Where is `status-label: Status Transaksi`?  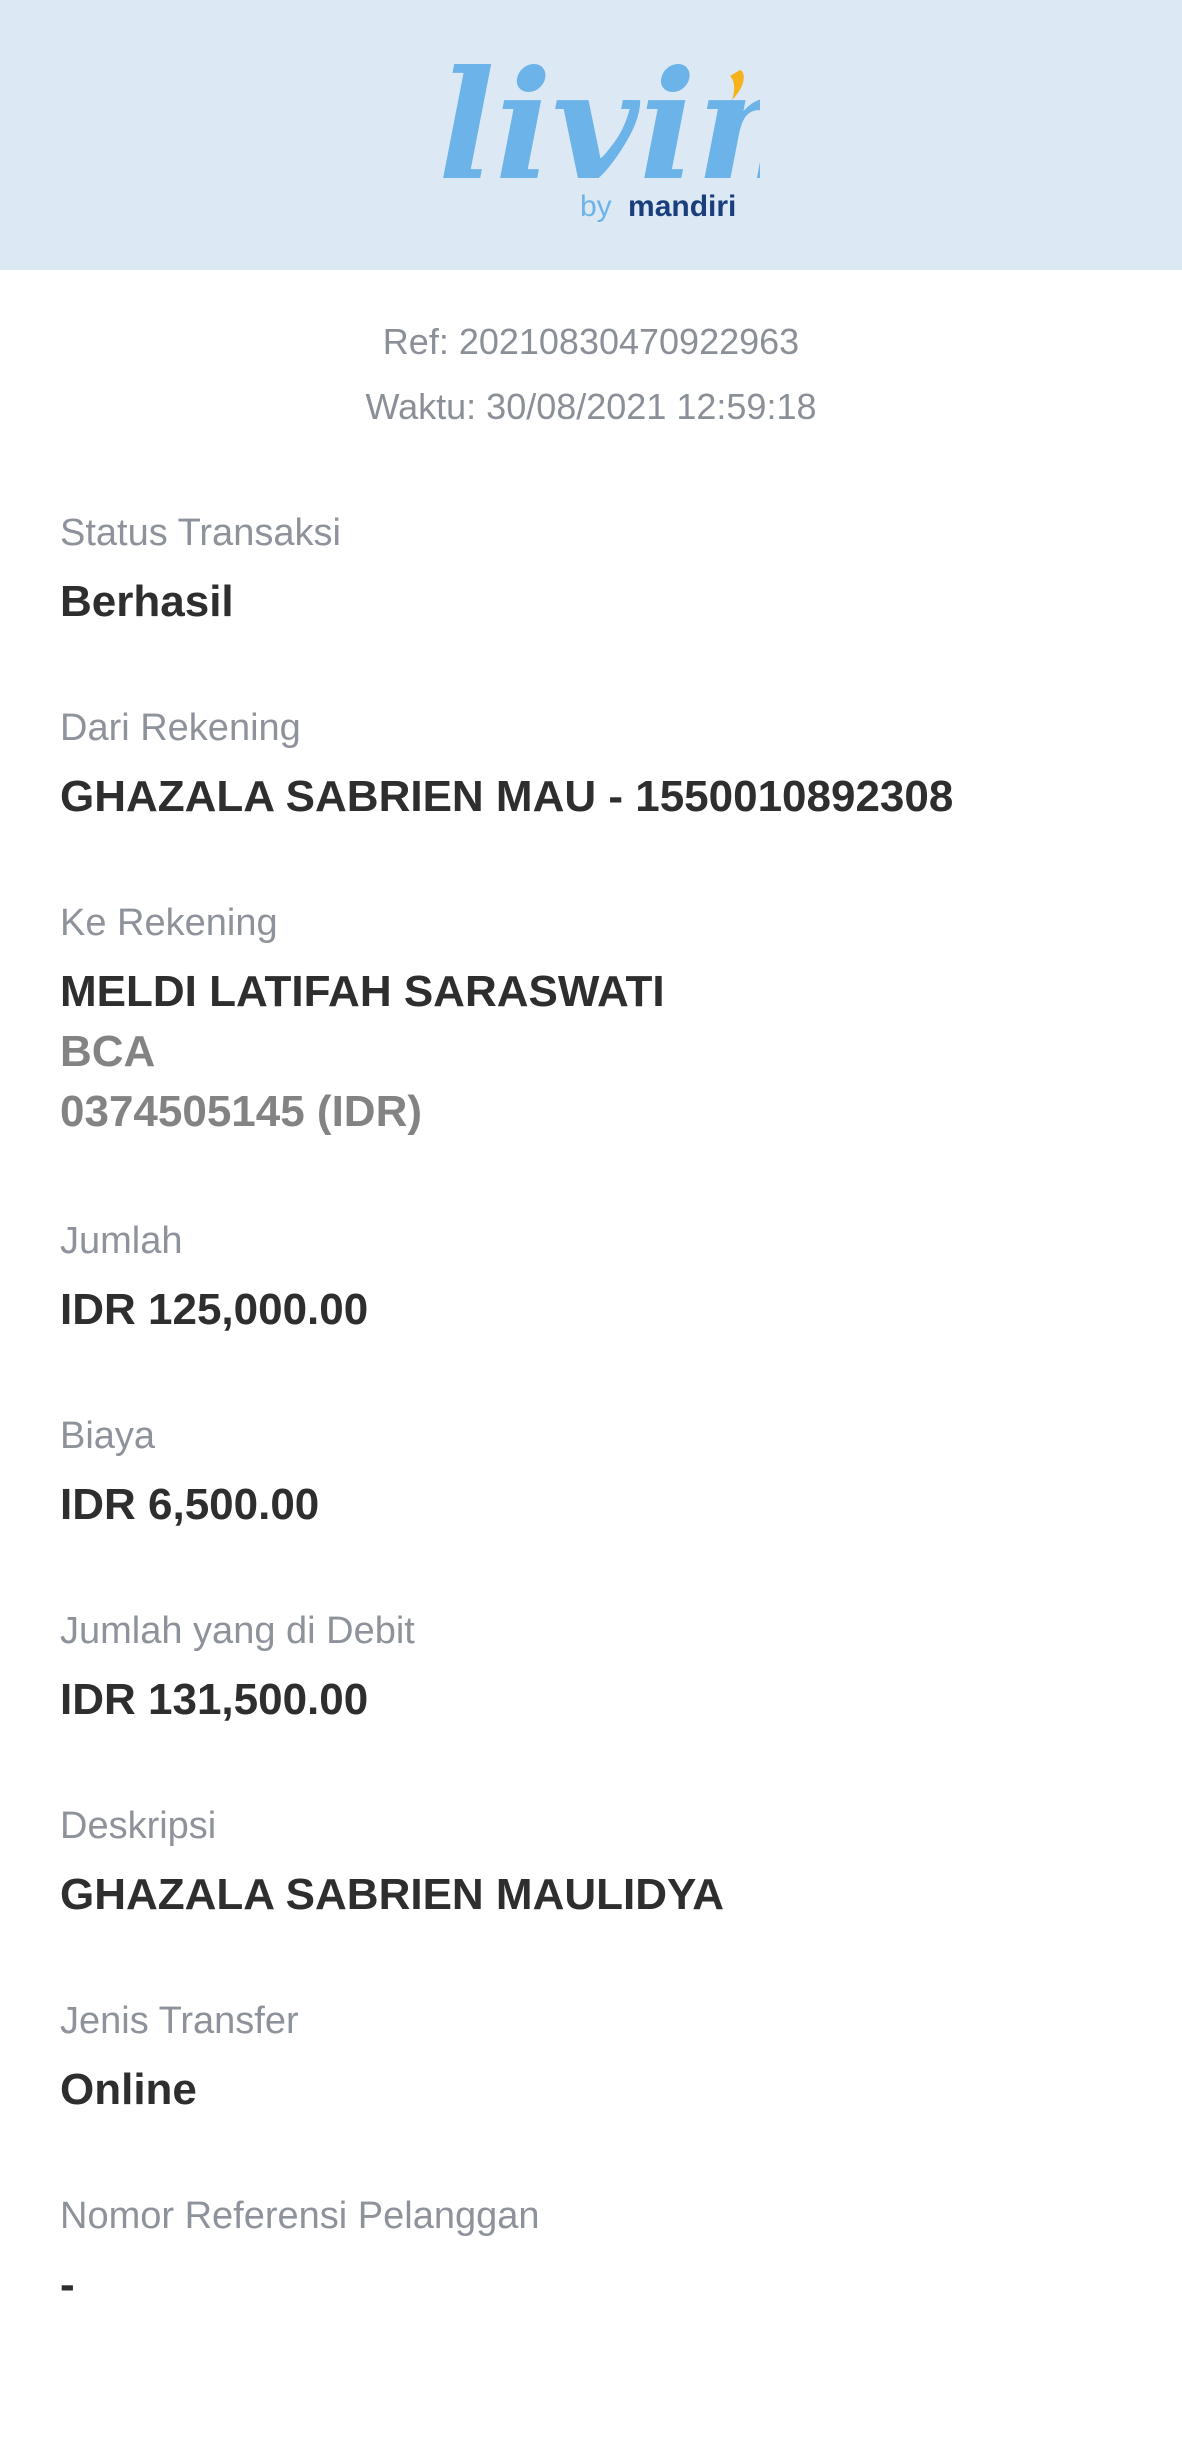 status-label: Status Transaksi is located at coordinates (200, 533).